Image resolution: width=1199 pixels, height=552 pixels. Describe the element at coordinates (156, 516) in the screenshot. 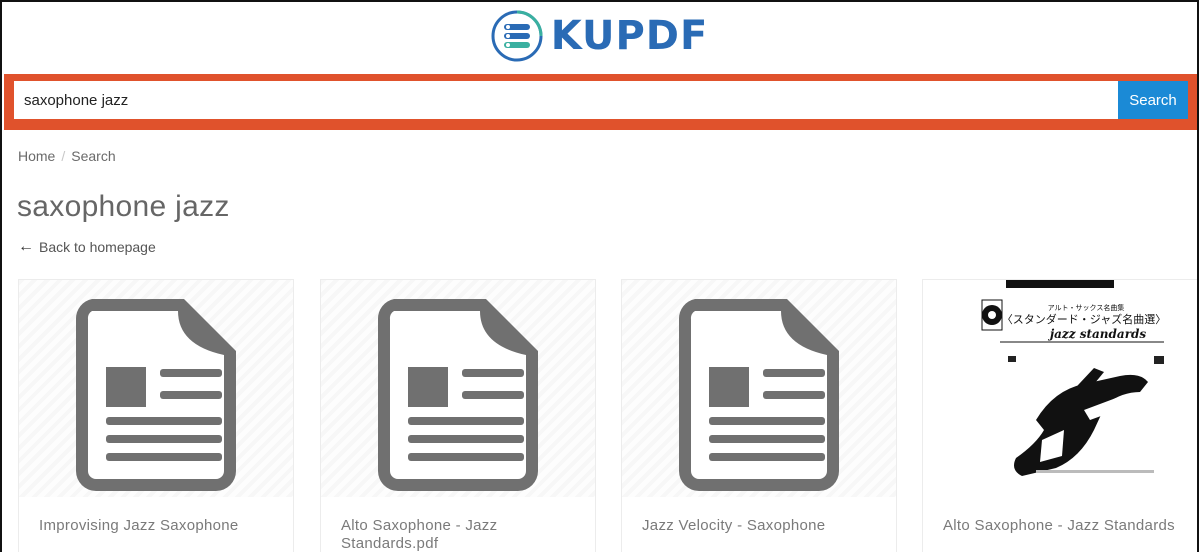

I see `result-title: Improvising Jazz Saxophone` at that location.